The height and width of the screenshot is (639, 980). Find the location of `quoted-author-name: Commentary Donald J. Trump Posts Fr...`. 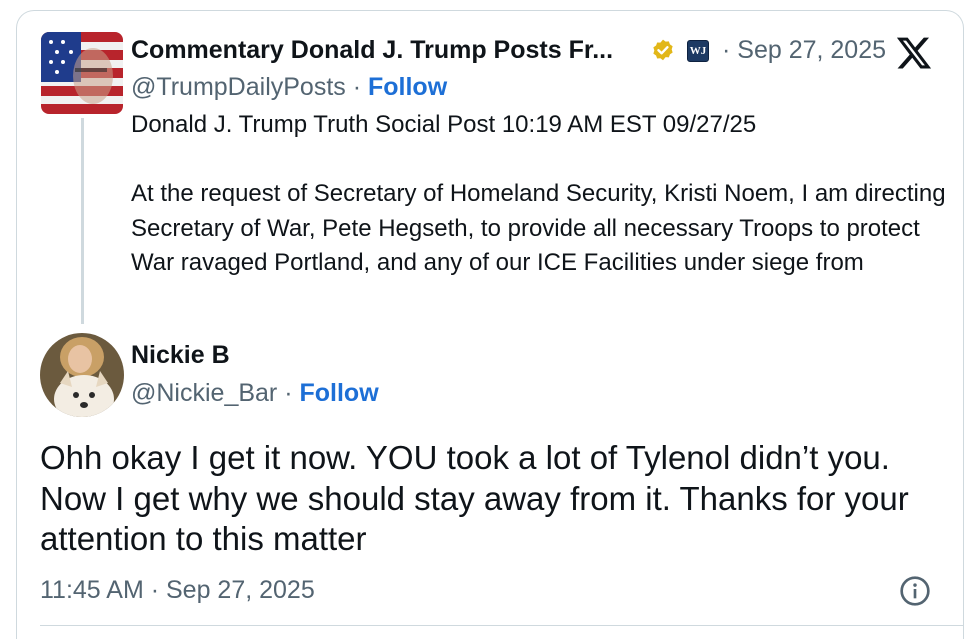

quoted-author-name: Commentary Donald J. Trump Posts Fr... is located at coordinates (372, 50).